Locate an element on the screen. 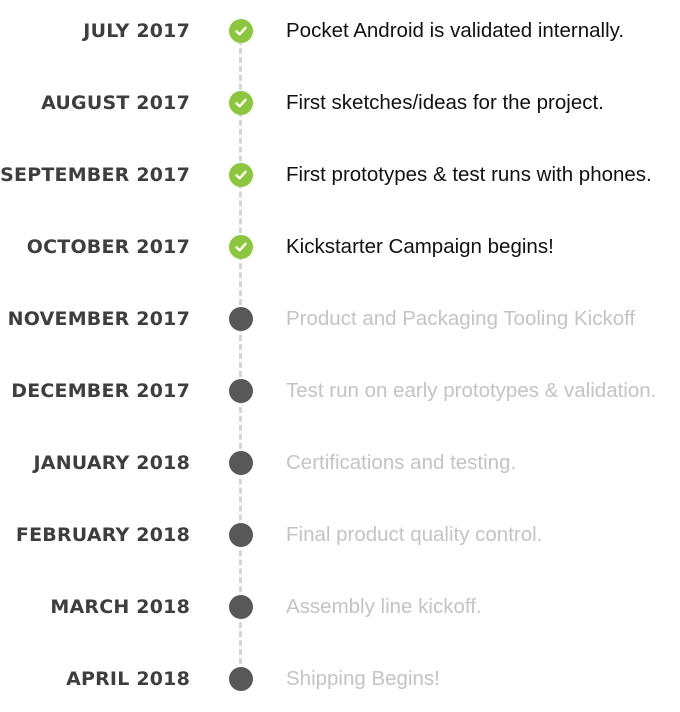  milestone-date: JANUARY 2018 is located at coordinates (111, 463).